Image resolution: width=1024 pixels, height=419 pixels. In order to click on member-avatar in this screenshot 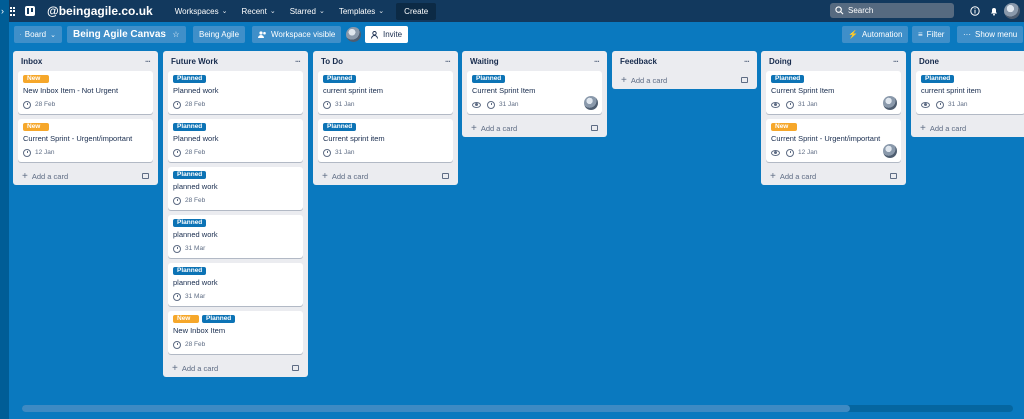, I will do `click(353, 34)`.